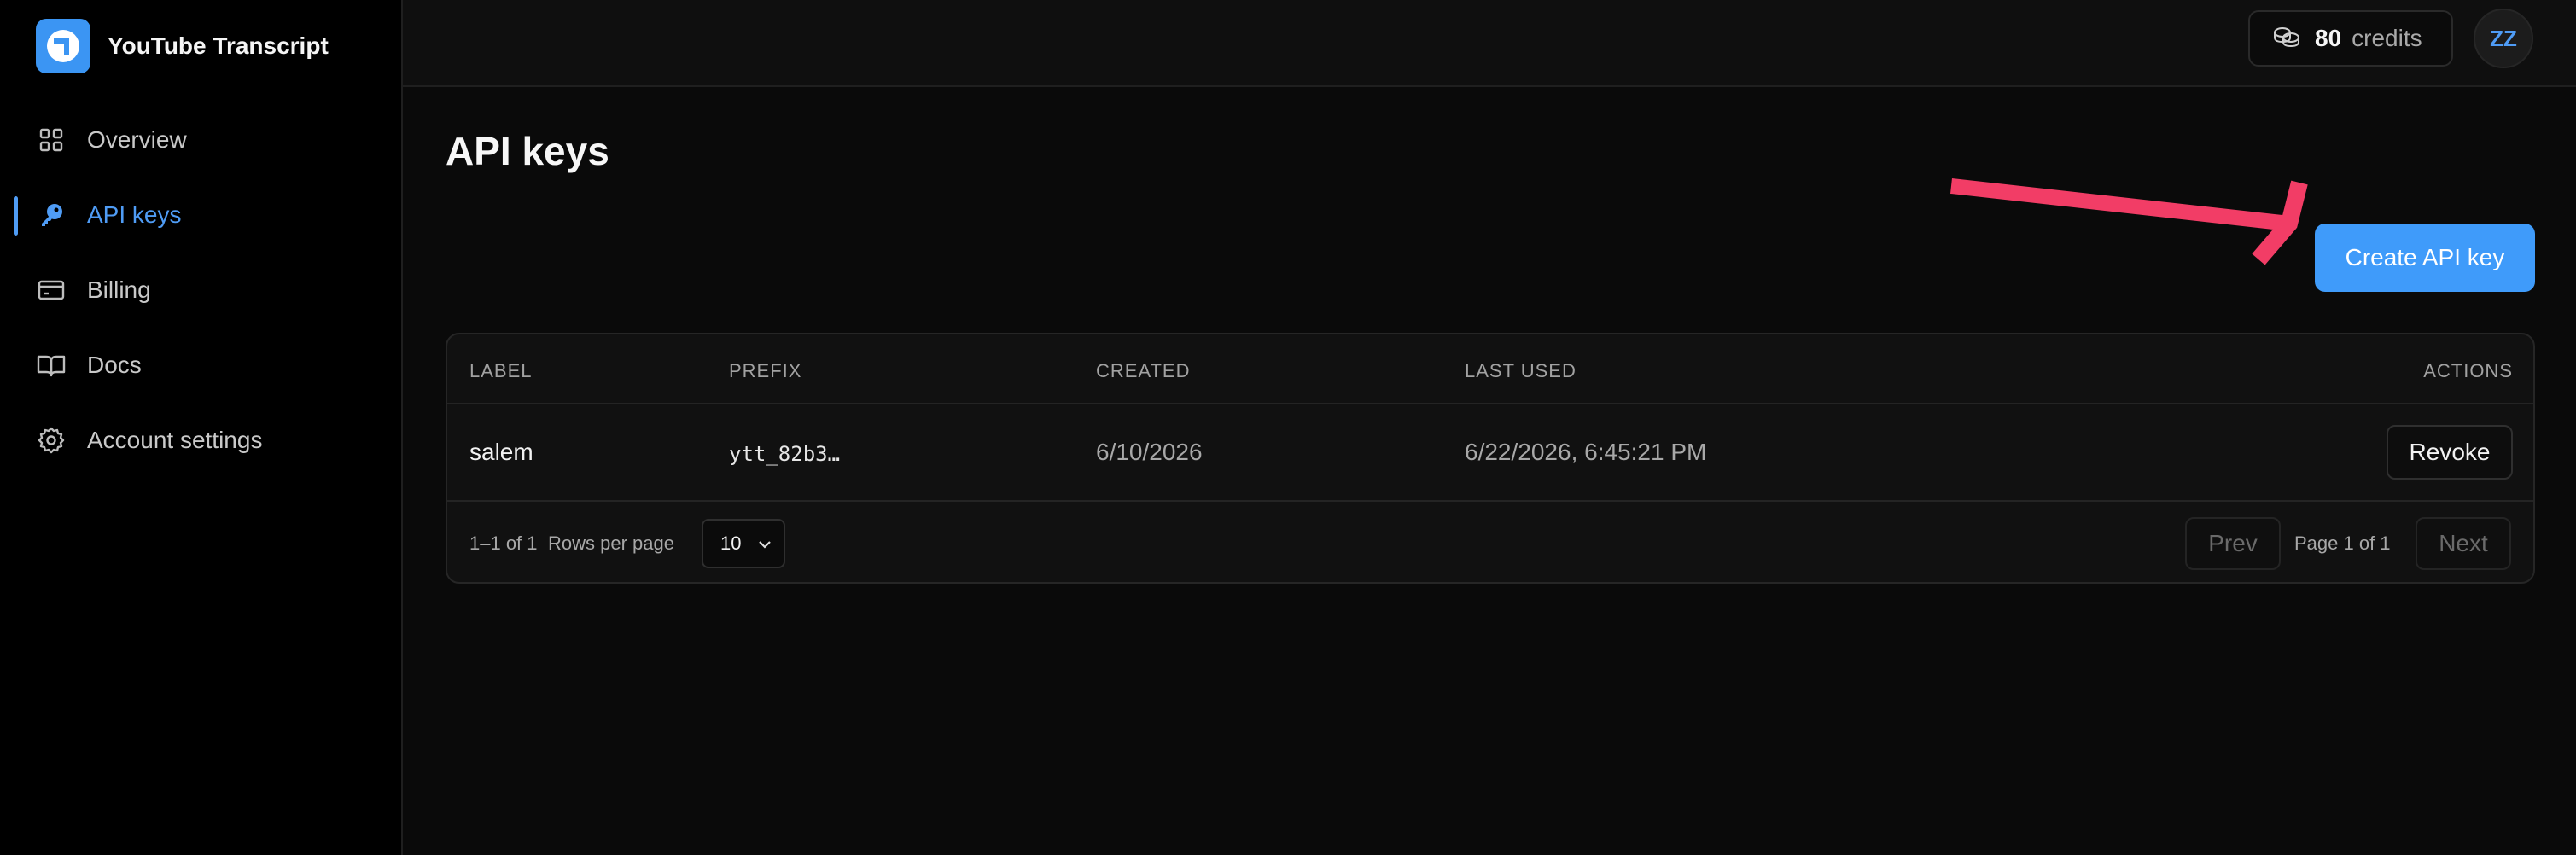 This screenshot has height=855, width=2576. Describe the element at coordinates (611, 543) in the screenshot. I see `rows-per-page-label: Rows per page` at that location.